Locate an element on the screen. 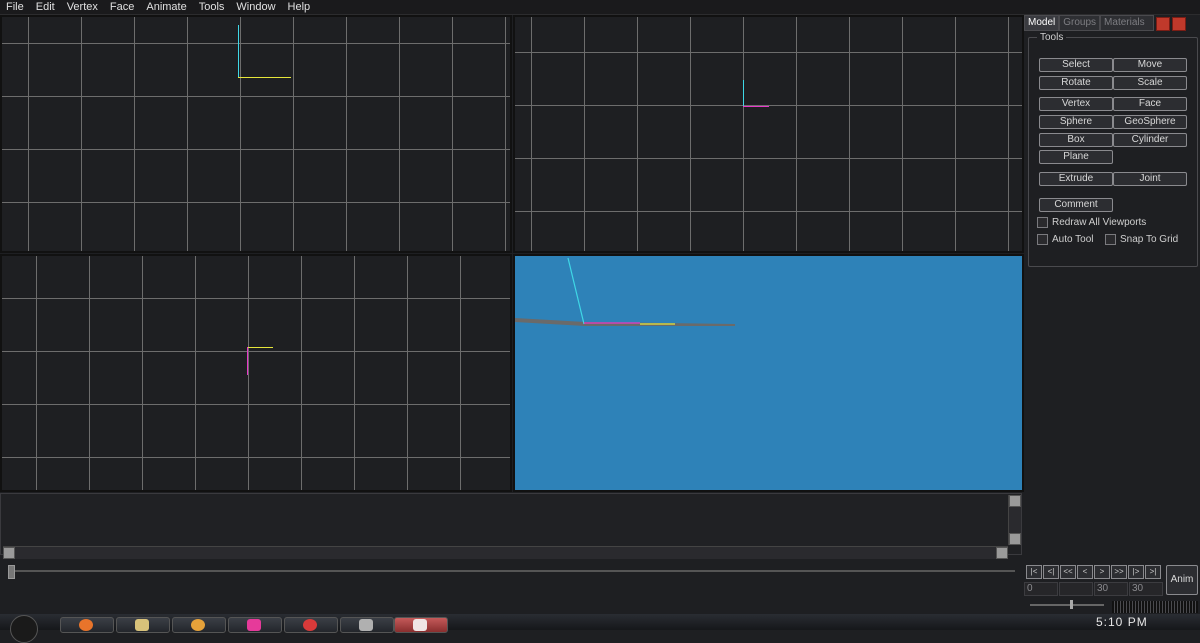 The image size is (1200, 643). panel-tabs: Model Groups Materials is located at coordinates (1112, 23).